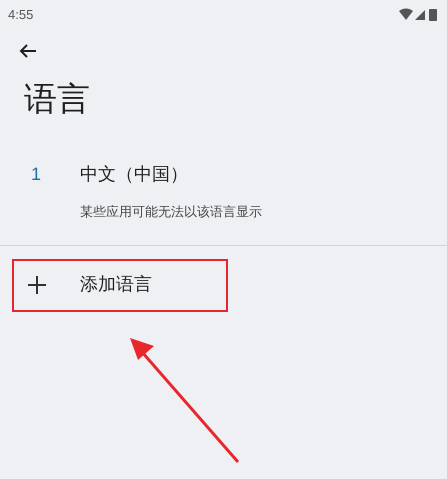 The height and width of the screenshot is (479, 447). What do you see at coordinates (57, 98) in the screenshot?
I see `page-title: 语言` at bounding box center [57, 98].